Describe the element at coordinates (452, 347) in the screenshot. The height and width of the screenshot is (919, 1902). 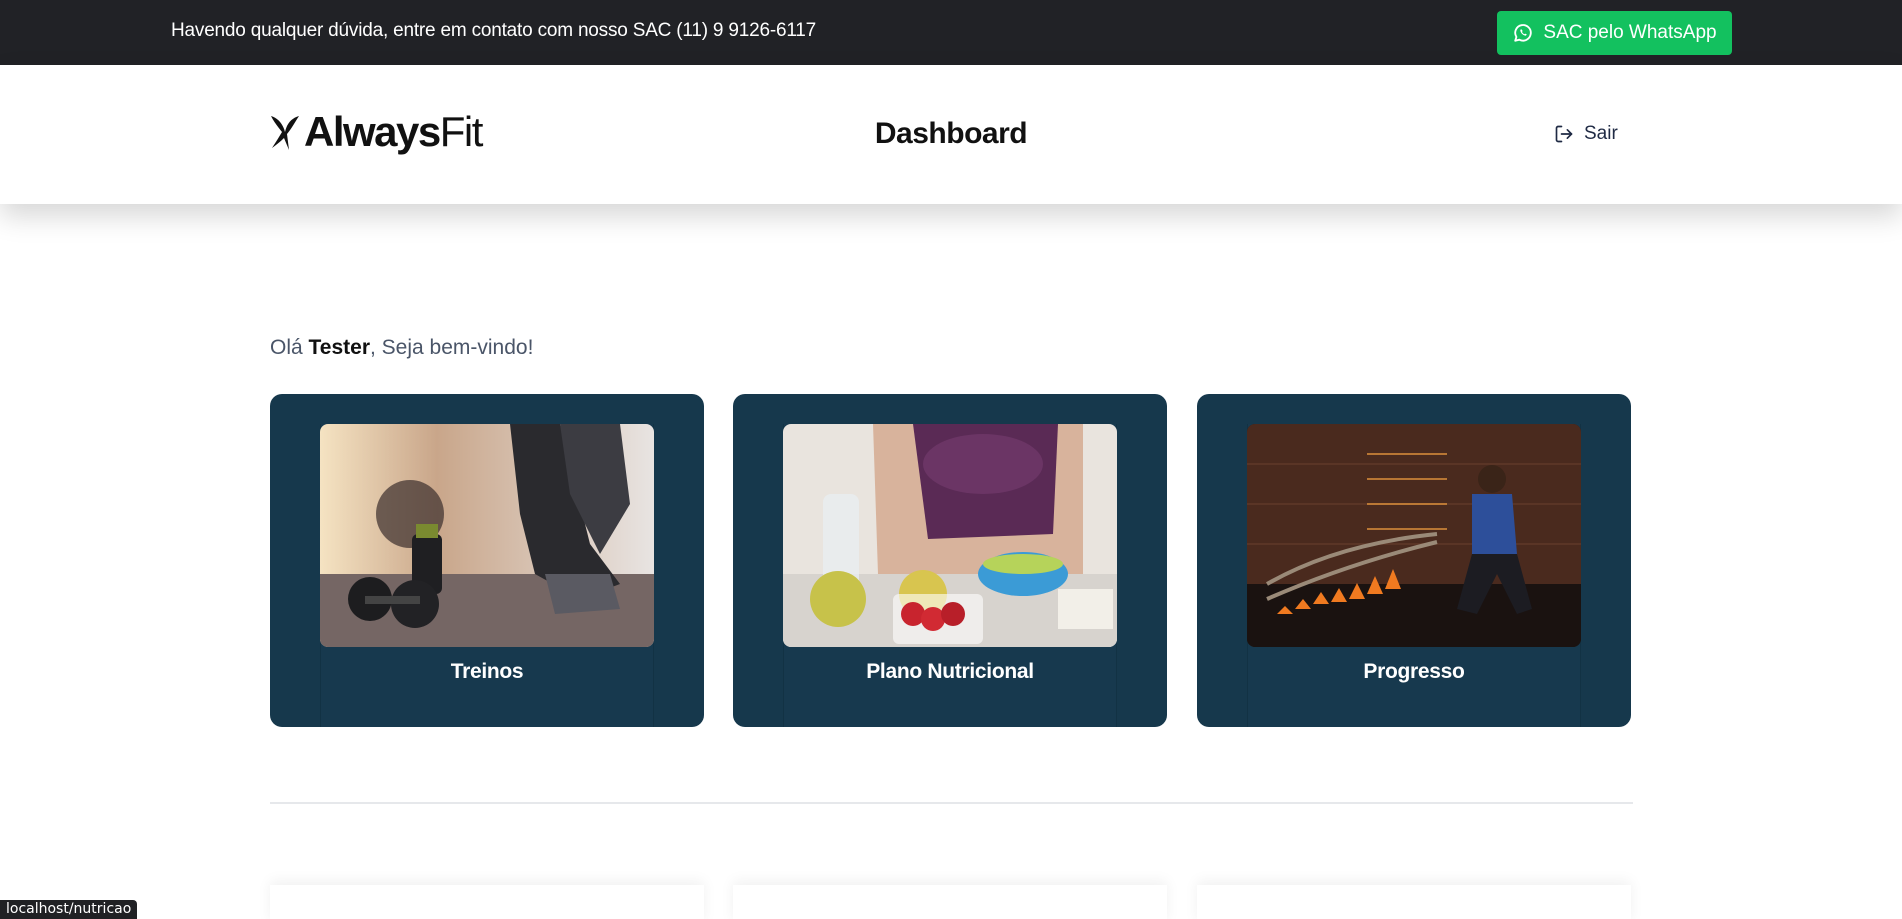
I see `greeting-suffix: , Seja bem-vindo!` at that location.